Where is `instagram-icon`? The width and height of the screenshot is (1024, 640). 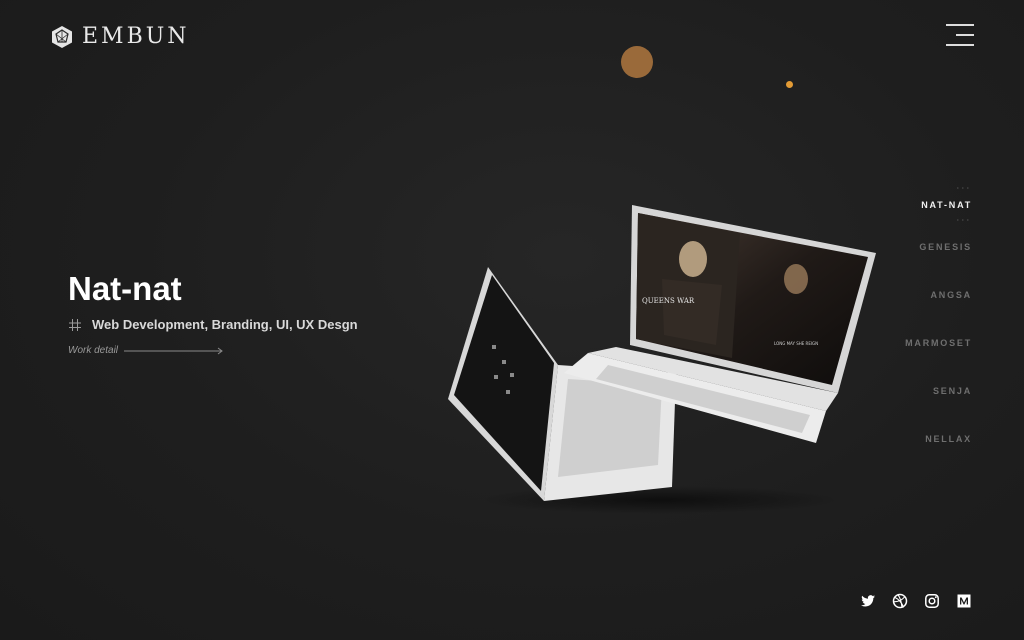
instagram-icon is located at coordinates (932, 601).